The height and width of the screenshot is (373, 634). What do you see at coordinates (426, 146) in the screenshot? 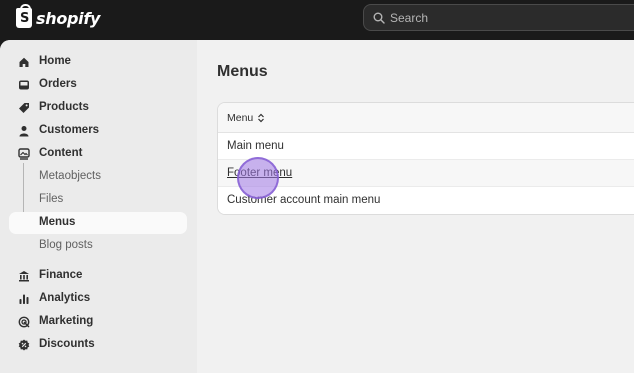
I see `table-row: Main menu` at bounding box center [426, 146].